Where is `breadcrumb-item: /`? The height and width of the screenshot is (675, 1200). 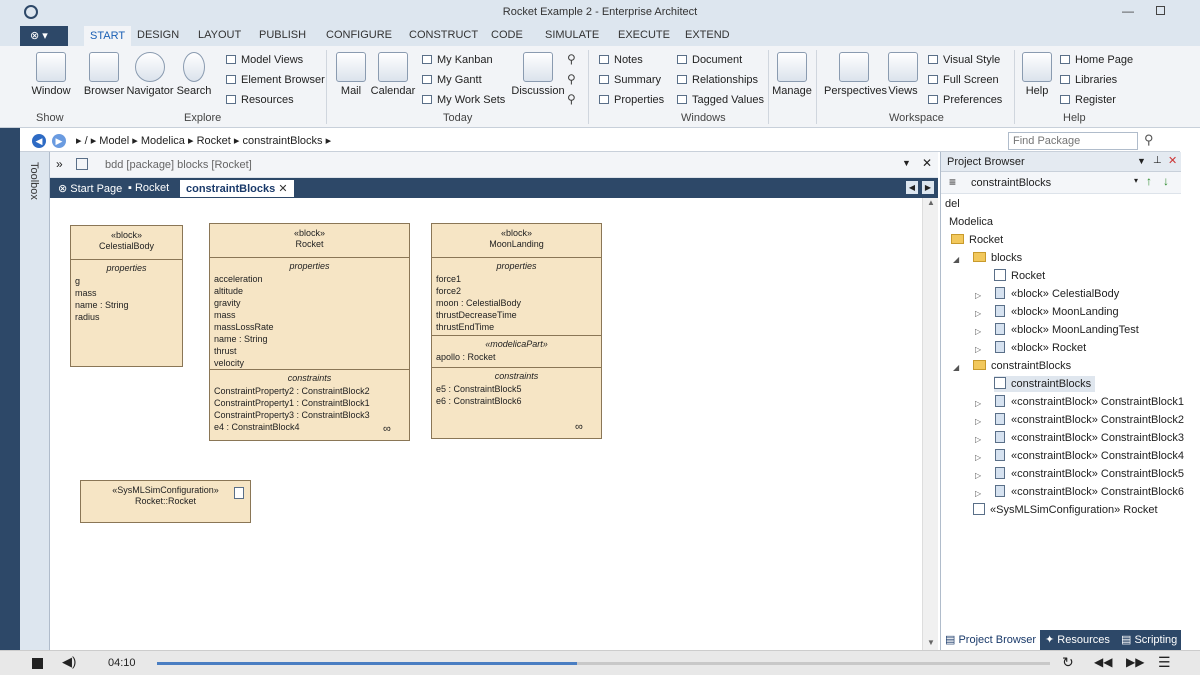
breadcrumb-item: / is located at coordinates (86, 141).